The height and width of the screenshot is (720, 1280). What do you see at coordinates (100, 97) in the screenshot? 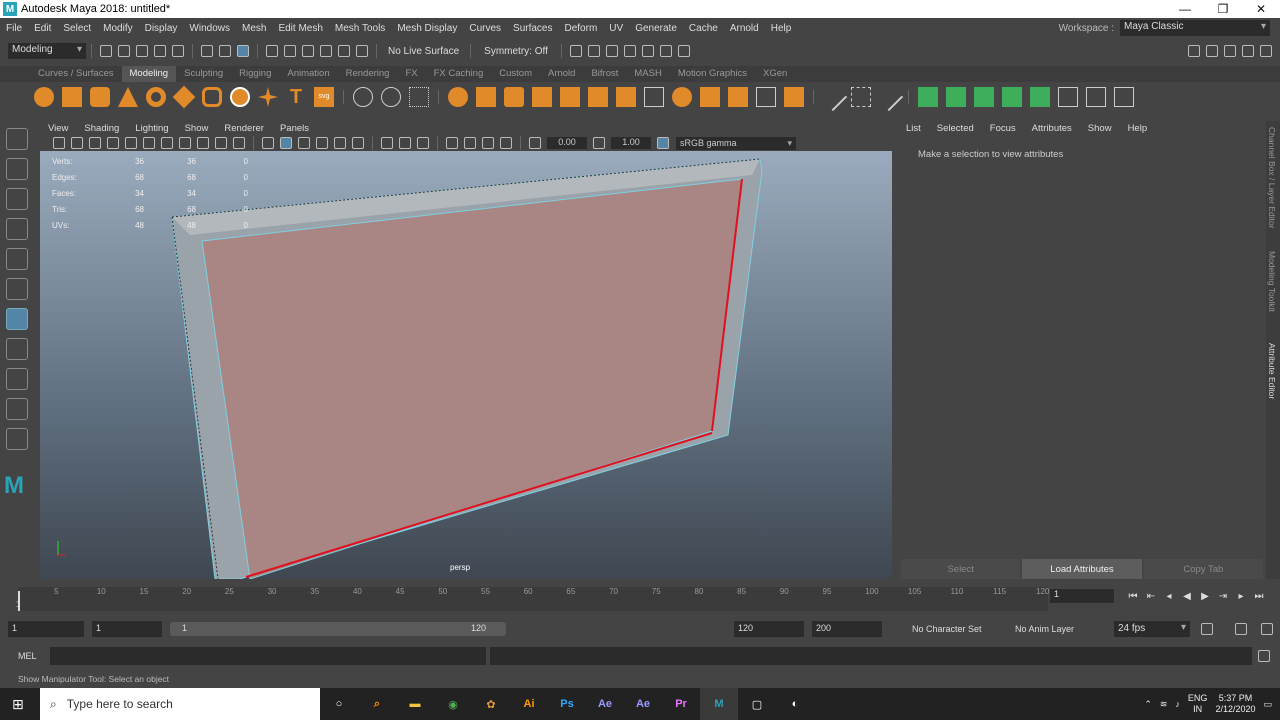
I see `poly-cylinder-icon` at bounding box center [100, 97].